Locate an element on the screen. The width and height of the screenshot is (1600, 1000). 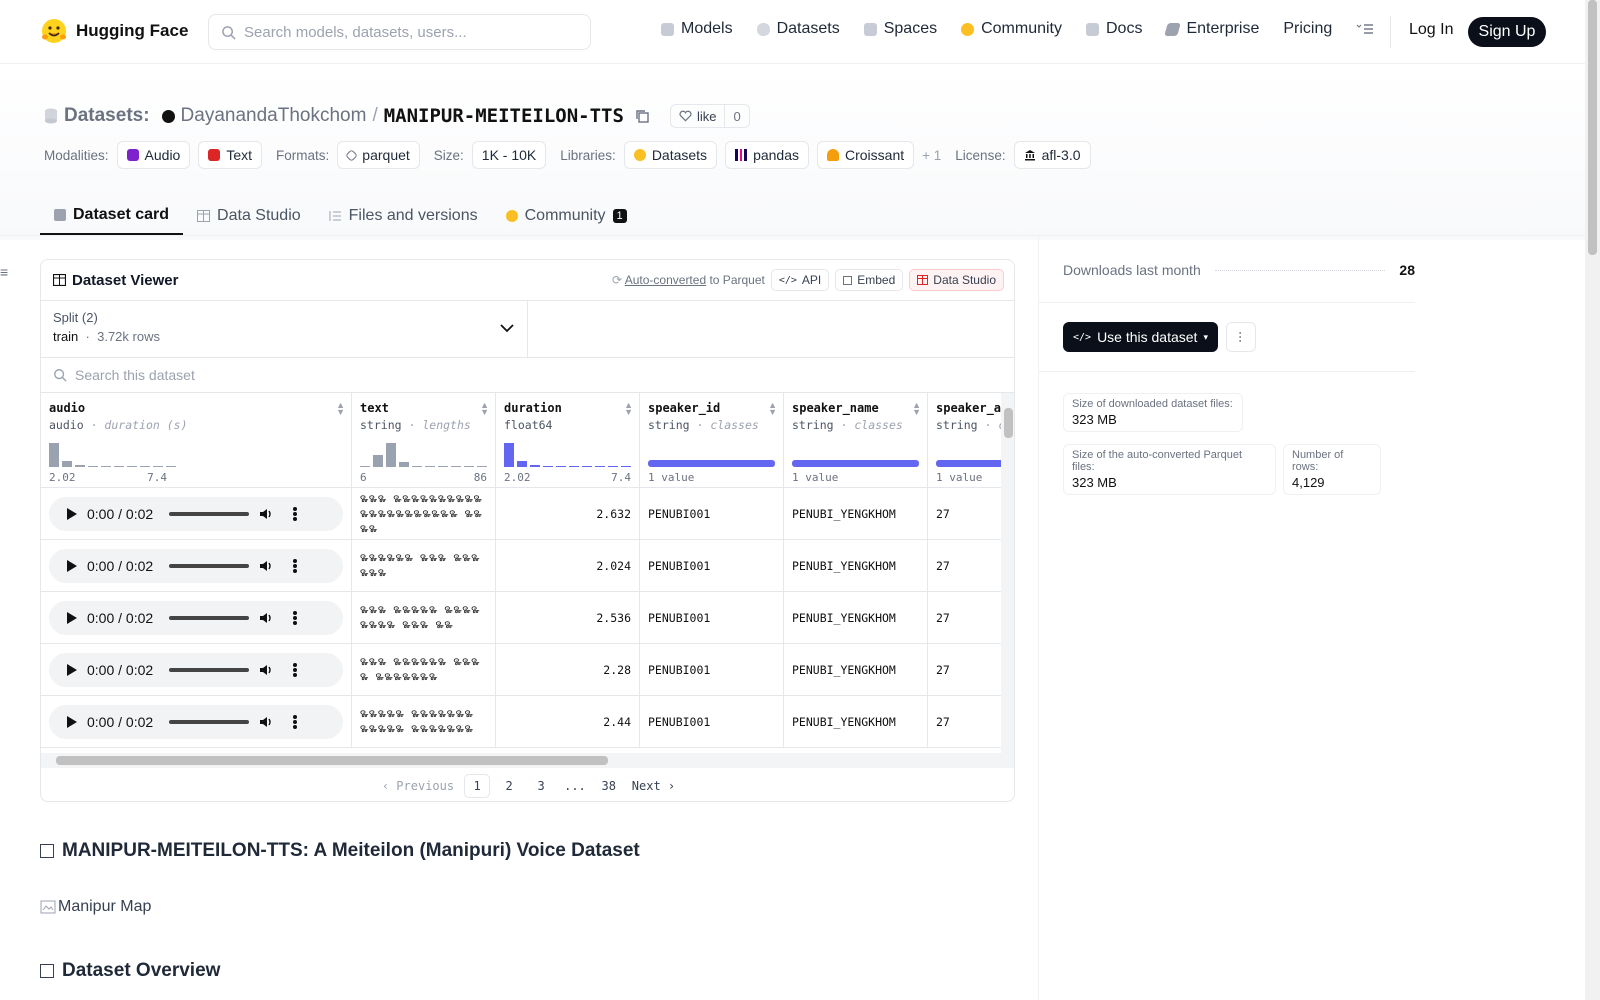
data-studio-button: Data Studio is located at coordinates (956, 280).